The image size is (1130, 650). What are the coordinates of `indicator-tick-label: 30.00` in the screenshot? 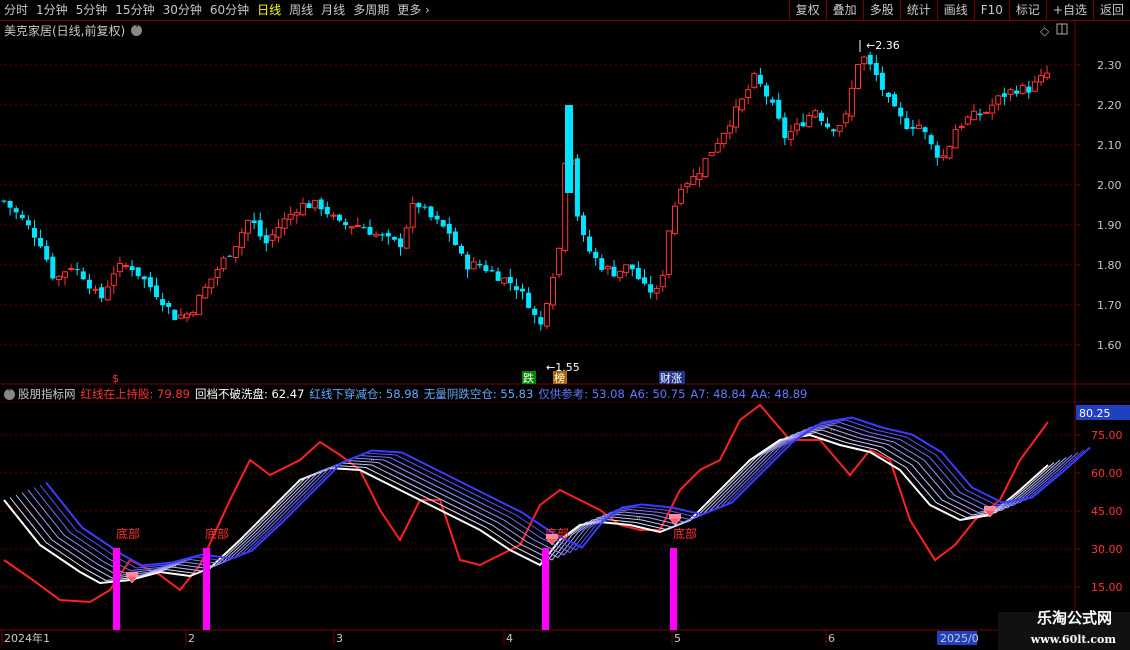 It's located at (1107, 549).